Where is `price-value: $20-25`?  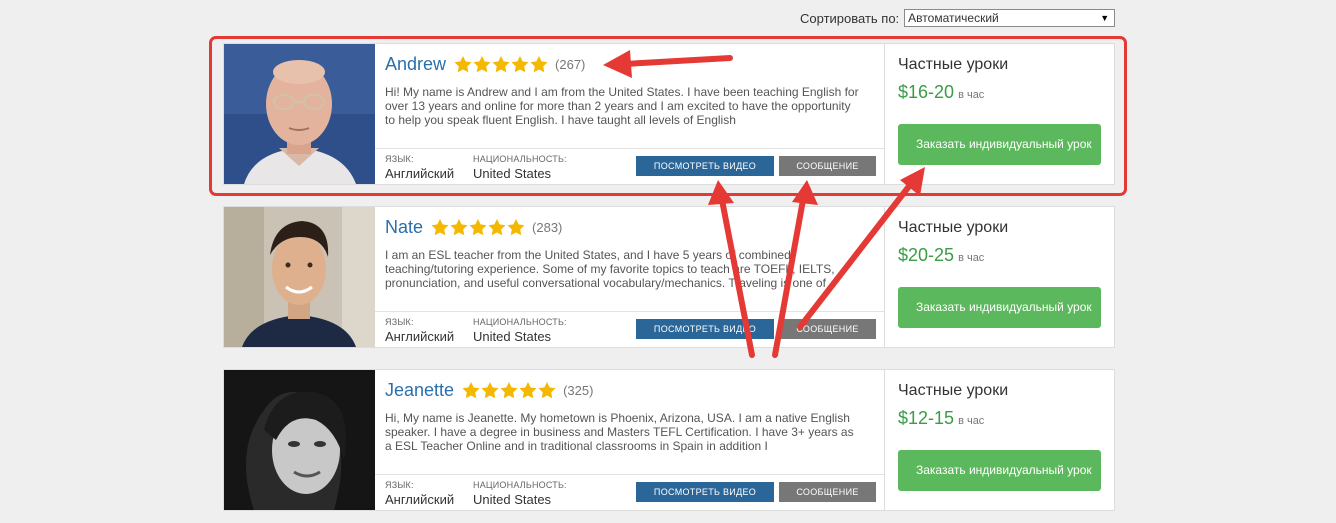 price-value: $20-25 is located at coordinates (926, 255).